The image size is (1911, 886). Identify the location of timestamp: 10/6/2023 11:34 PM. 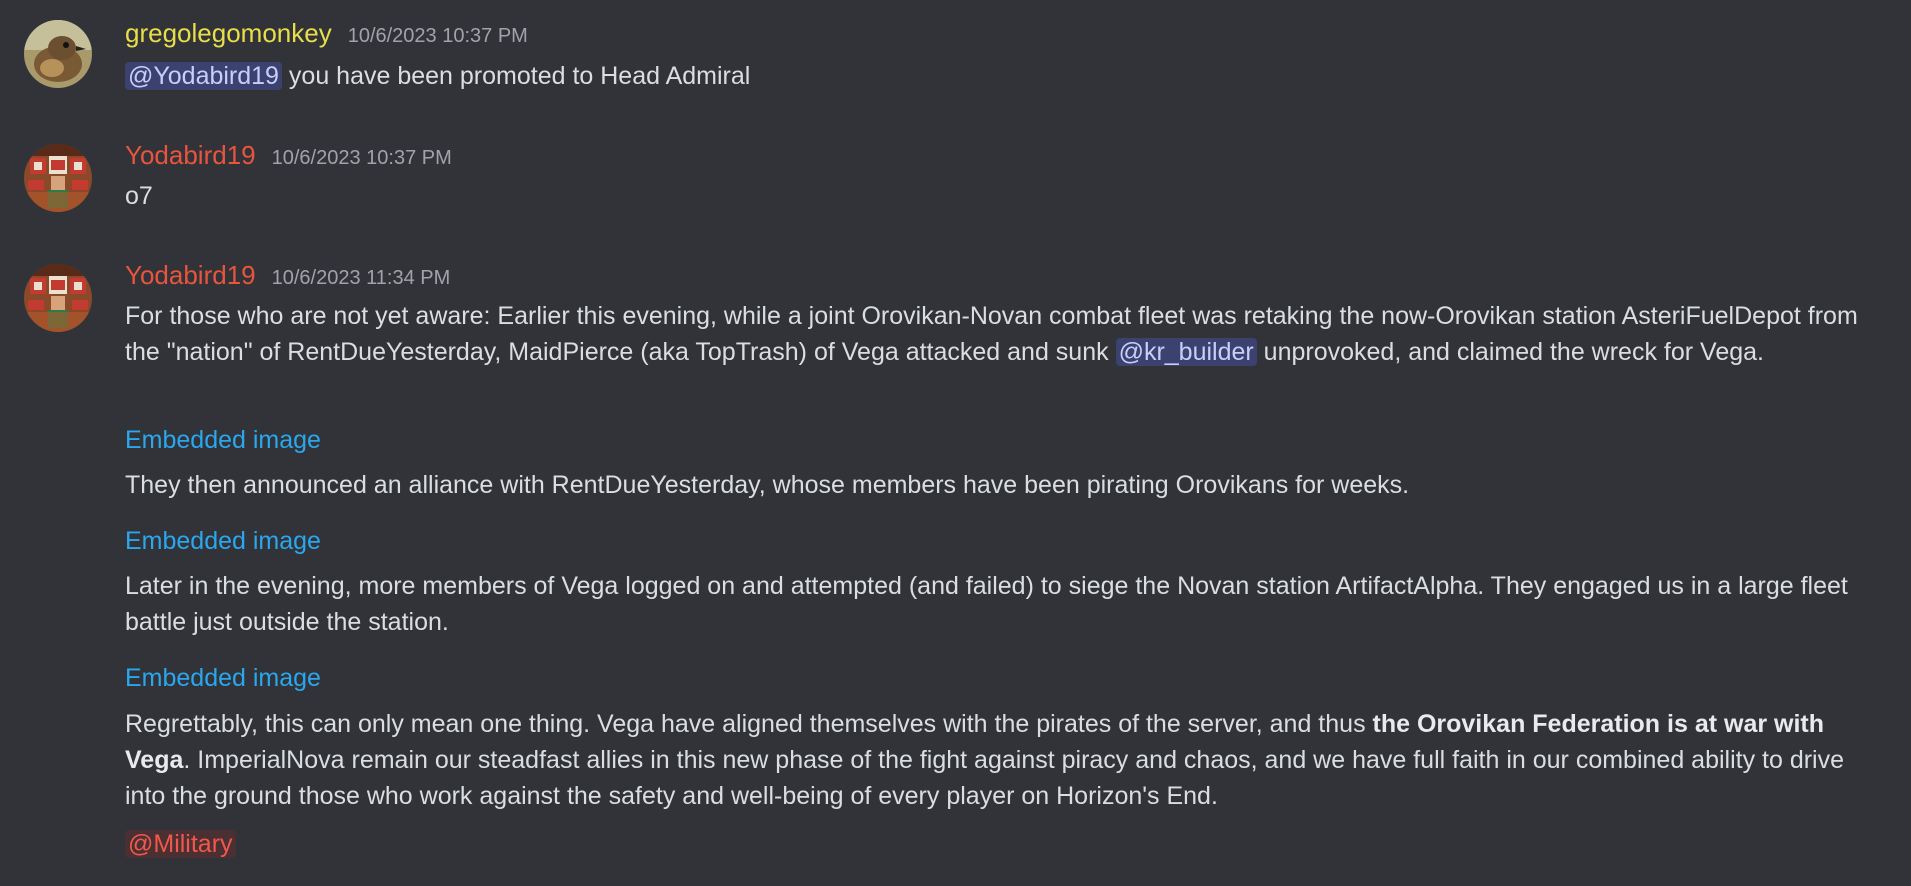
(361, 278).